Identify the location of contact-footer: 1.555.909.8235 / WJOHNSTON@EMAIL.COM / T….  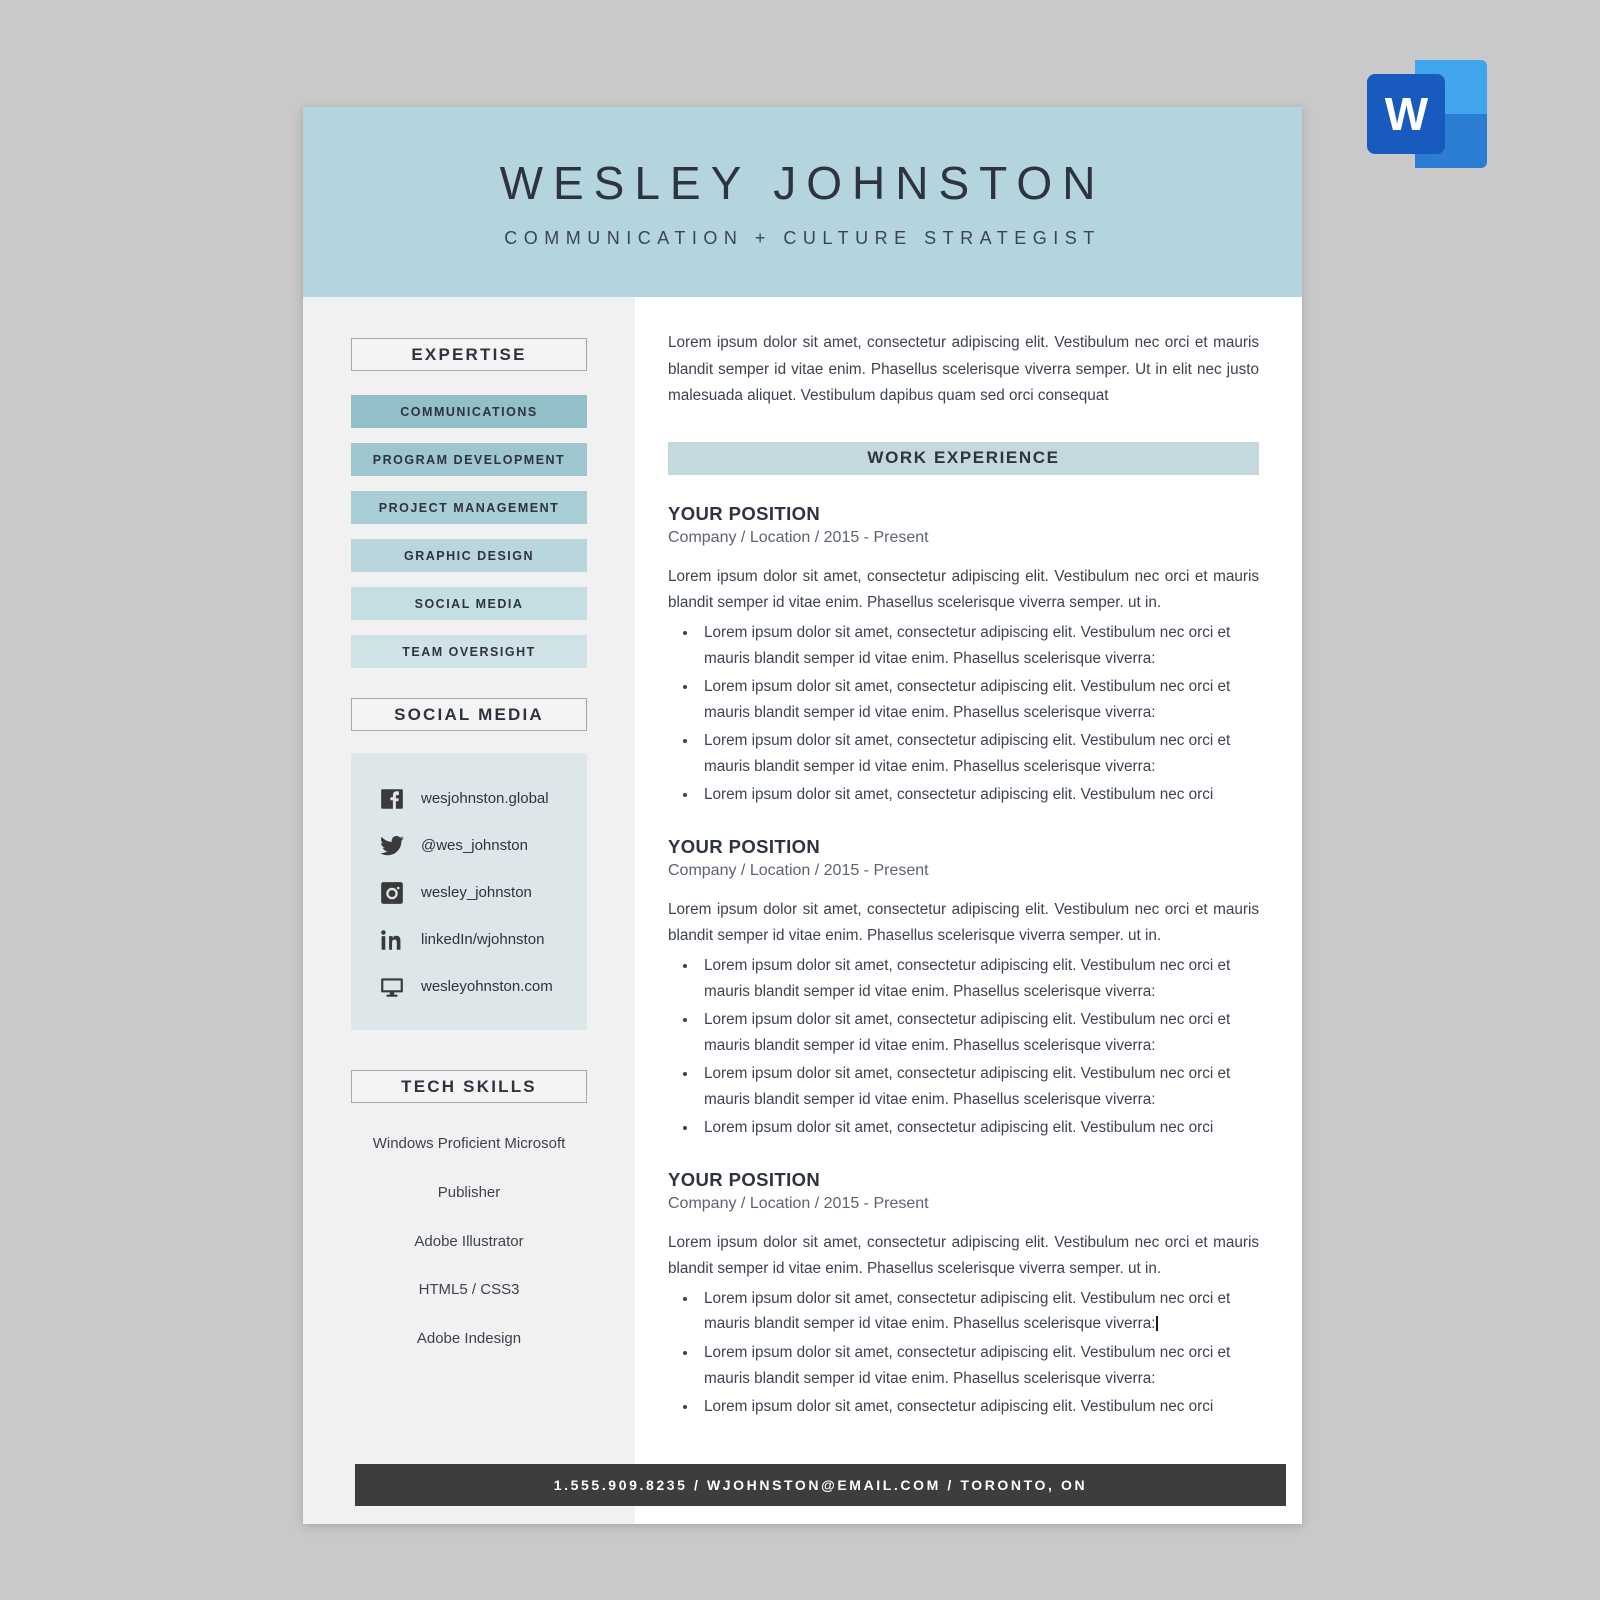
(820, 1485).